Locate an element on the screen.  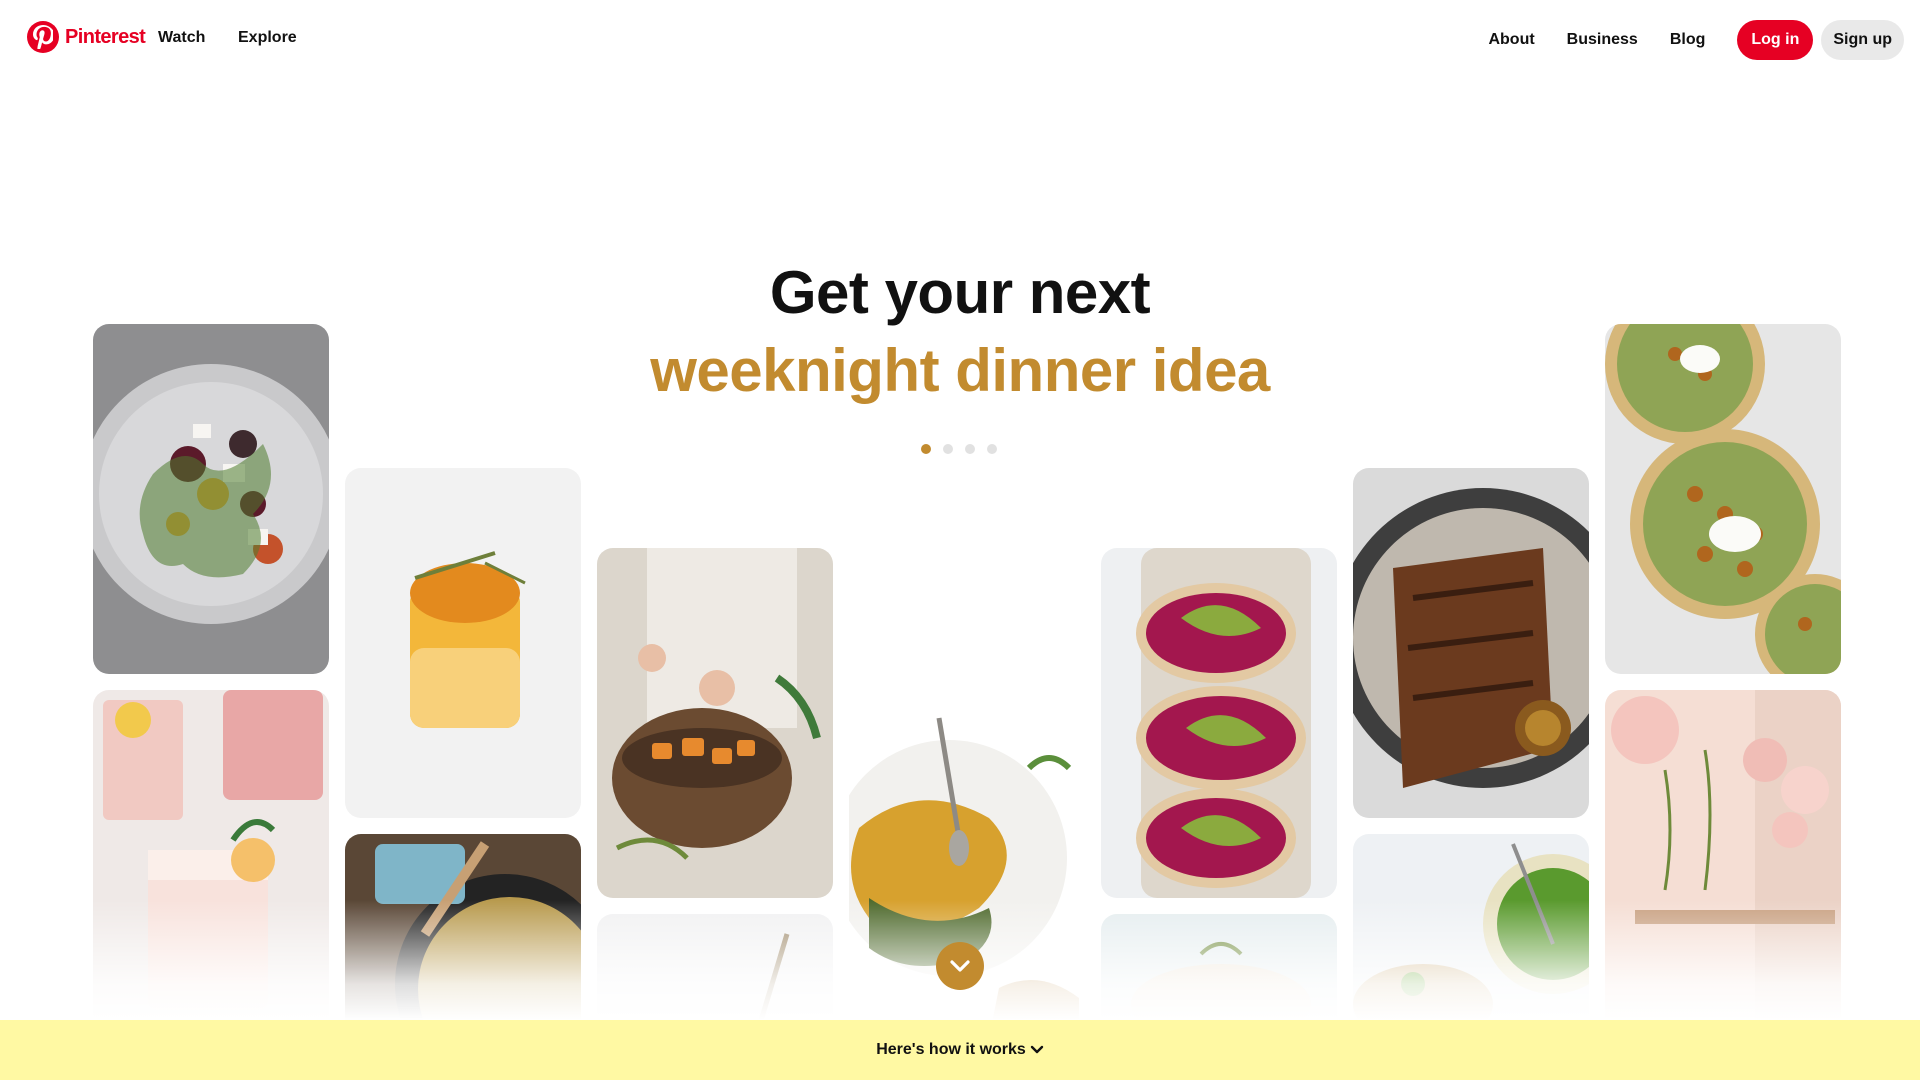
home-logo-link: Pinterest is located at coordinates (86, 37).